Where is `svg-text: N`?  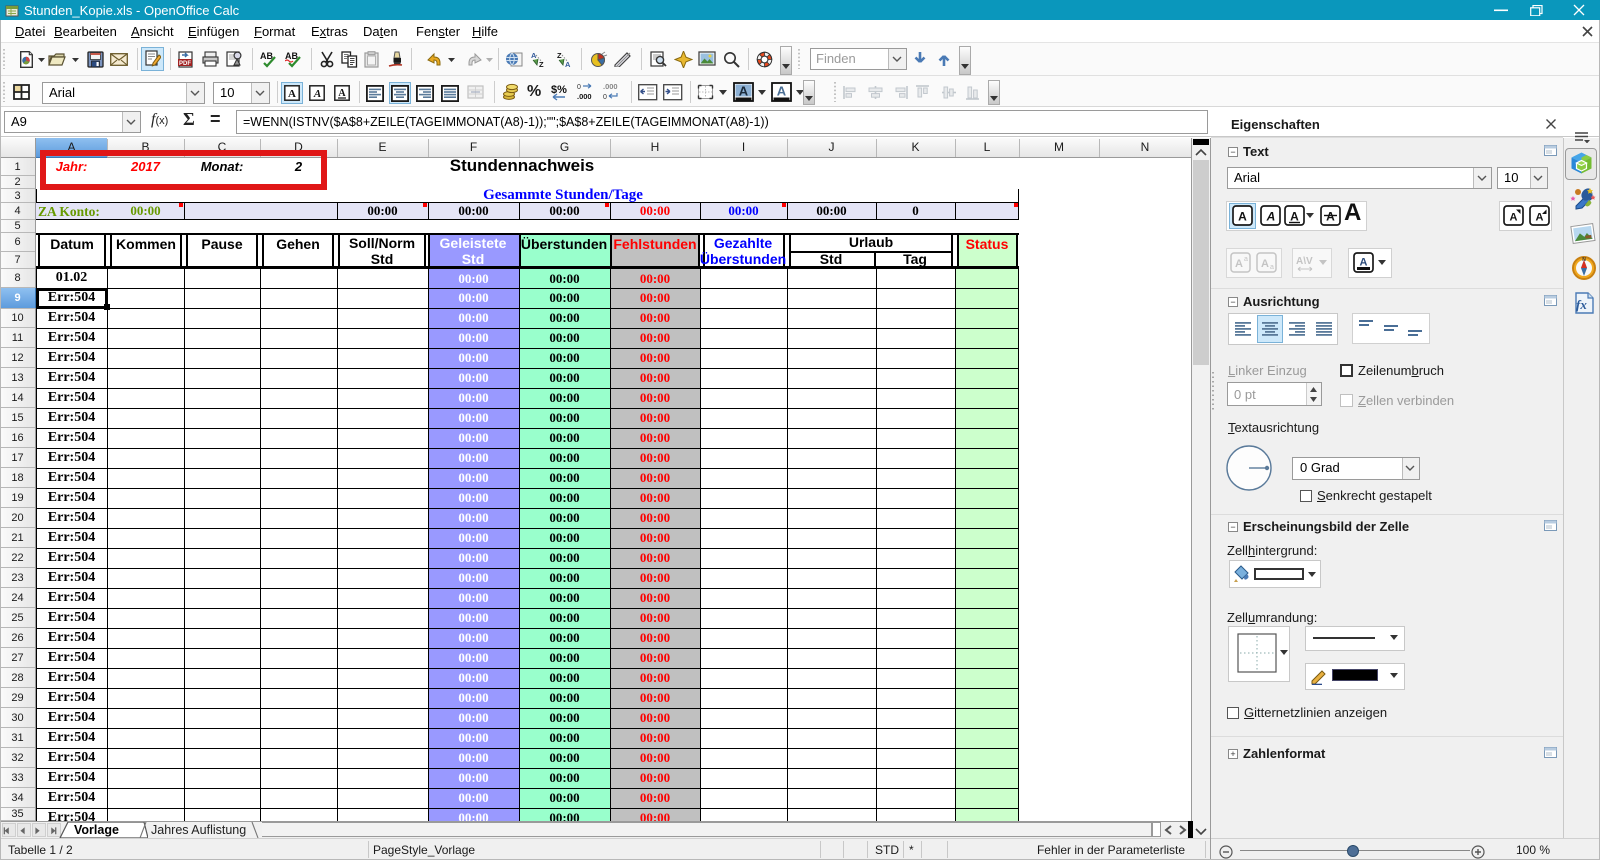
svg-text: N is located at coordinates (1584, 260).